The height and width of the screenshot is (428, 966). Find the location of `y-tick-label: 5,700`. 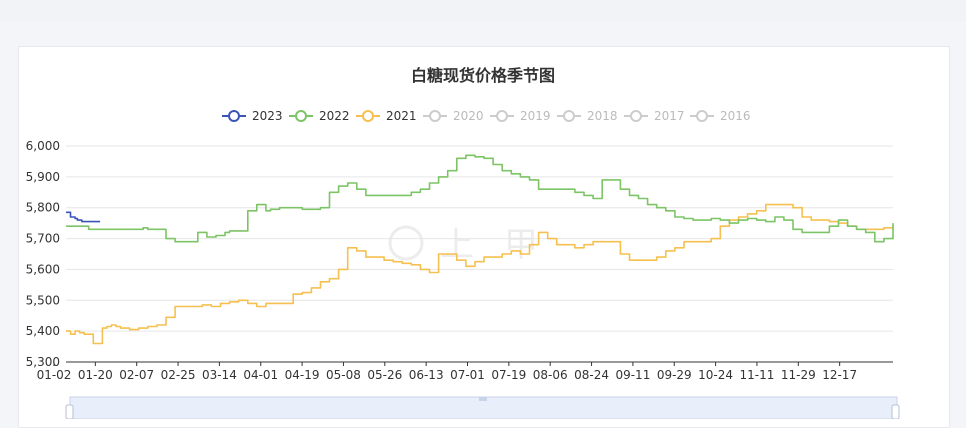

y-tick-label: 5,700 is located at coordinates (43, 239).